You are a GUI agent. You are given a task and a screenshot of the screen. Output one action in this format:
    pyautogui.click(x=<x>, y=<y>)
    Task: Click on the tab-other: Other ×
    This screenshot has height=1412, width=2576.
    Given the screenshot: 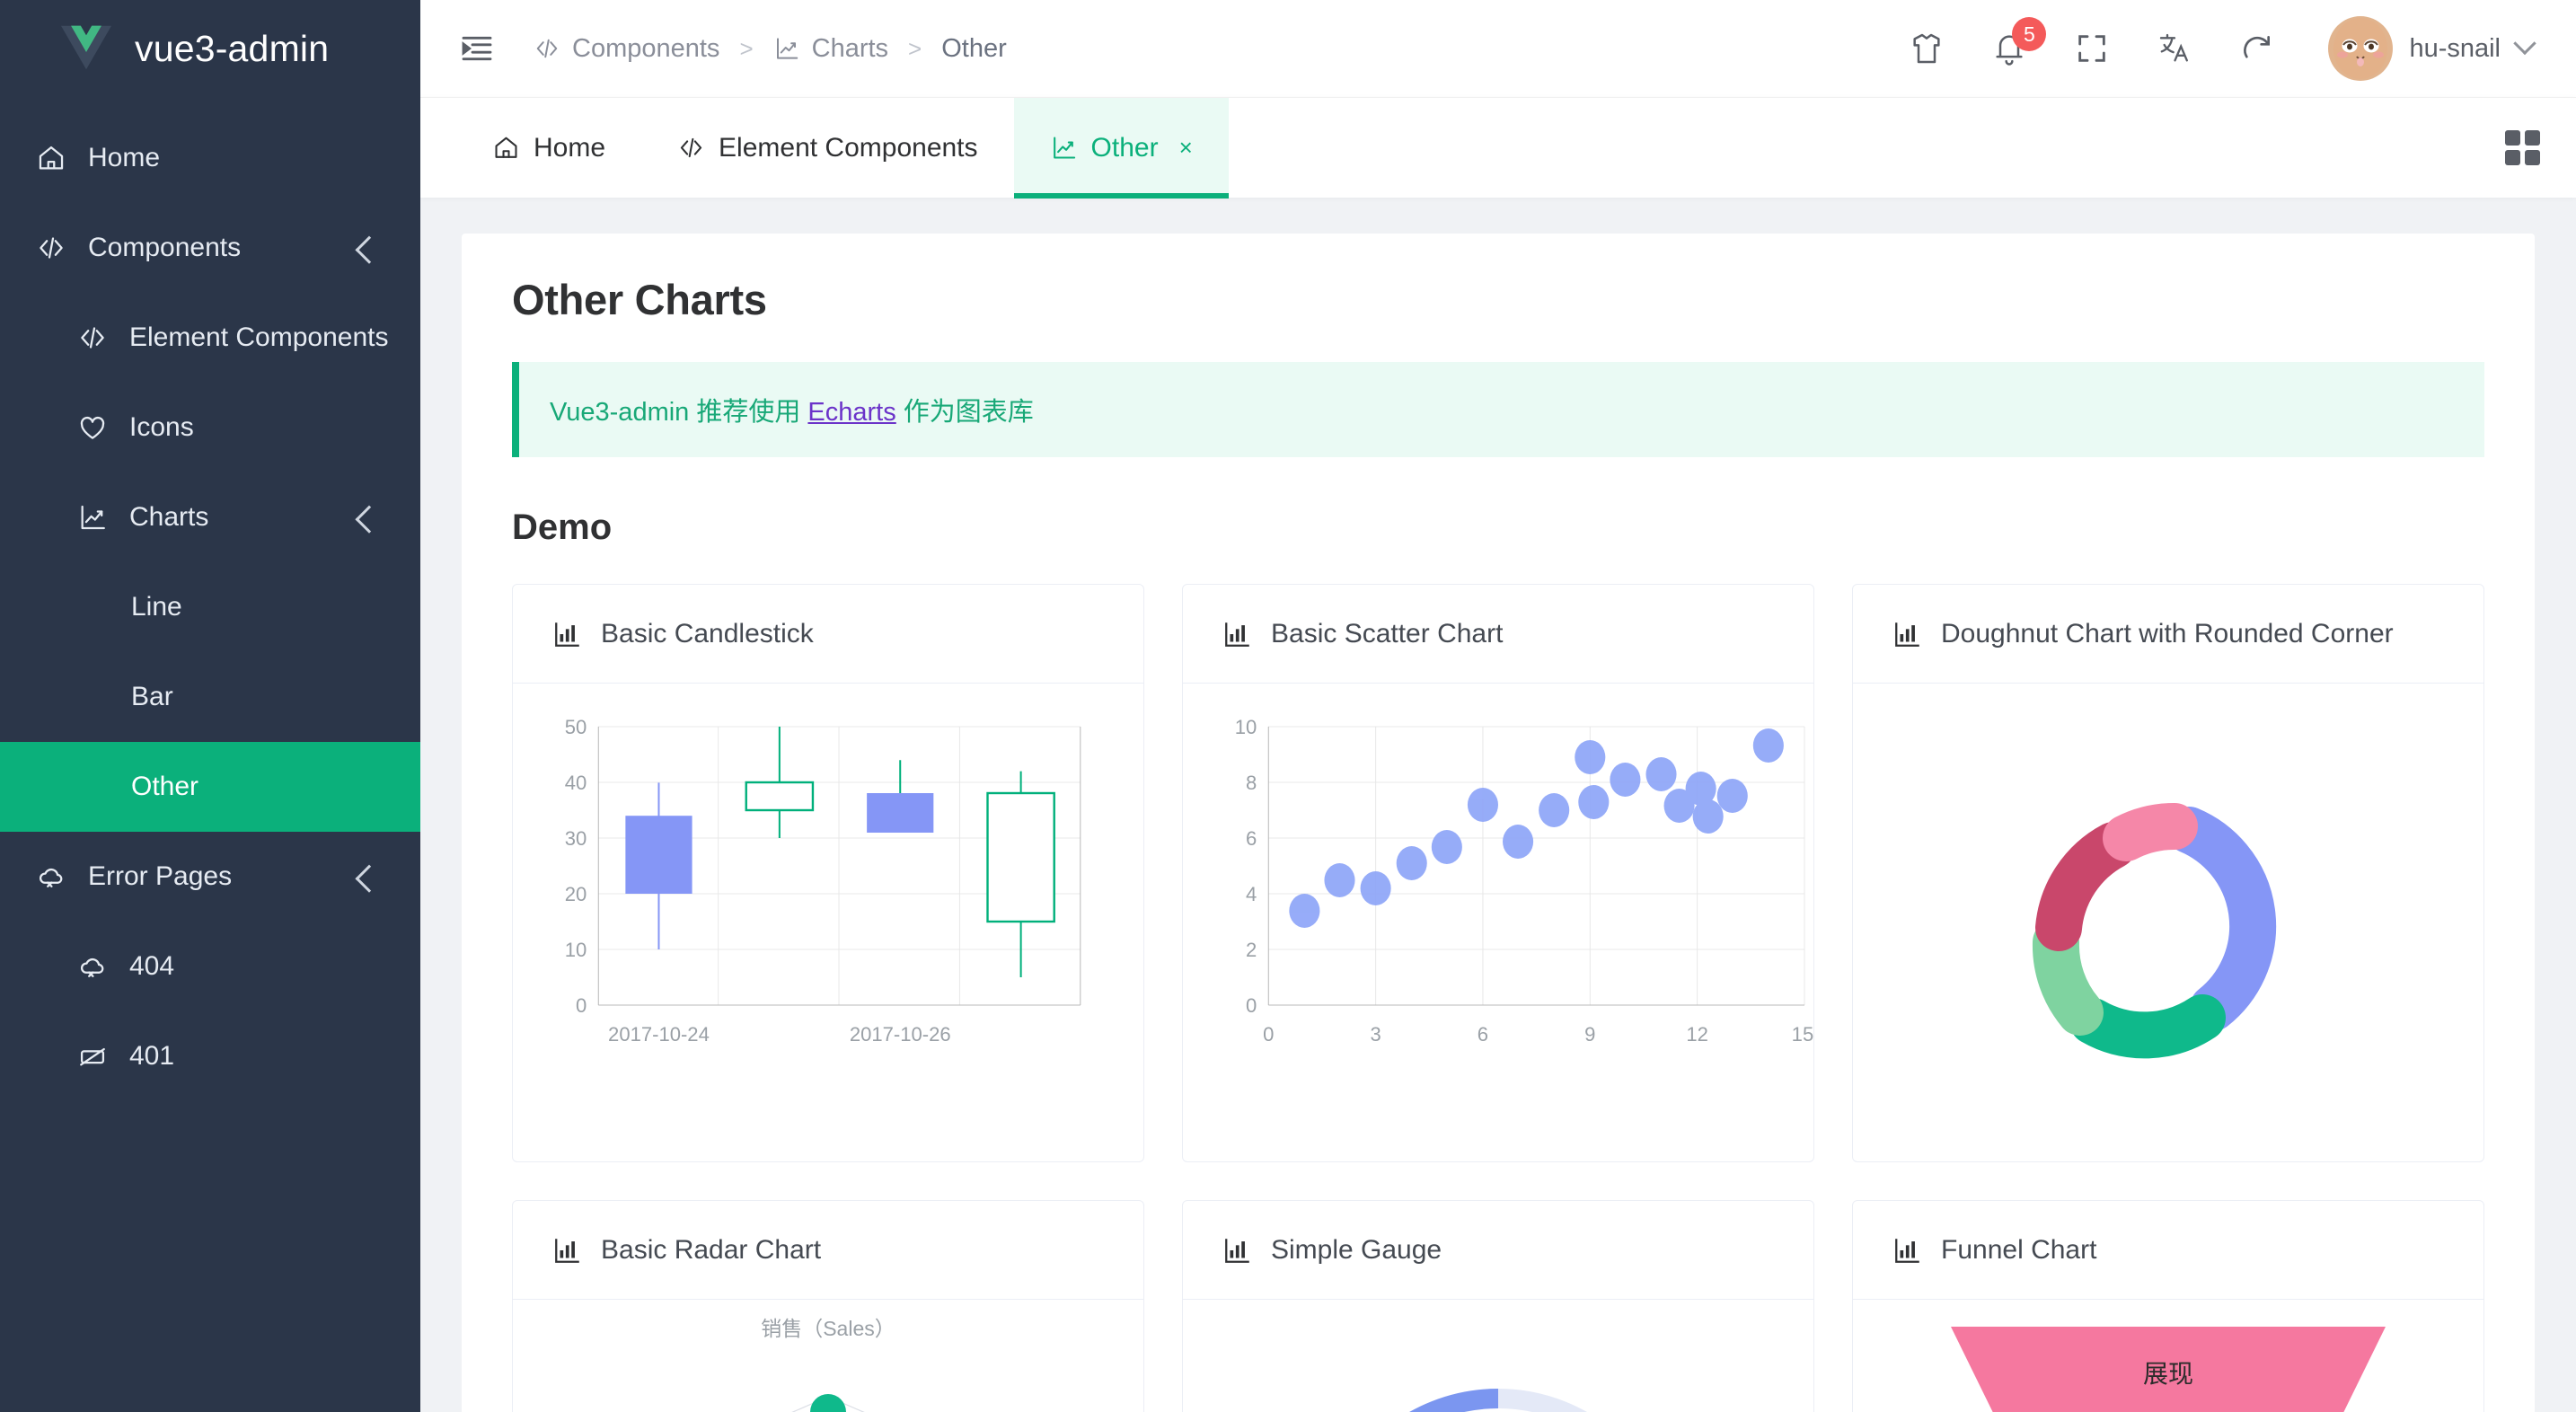 What is the action you would take?
    pyautogui.click(x=1121, y=148)
    